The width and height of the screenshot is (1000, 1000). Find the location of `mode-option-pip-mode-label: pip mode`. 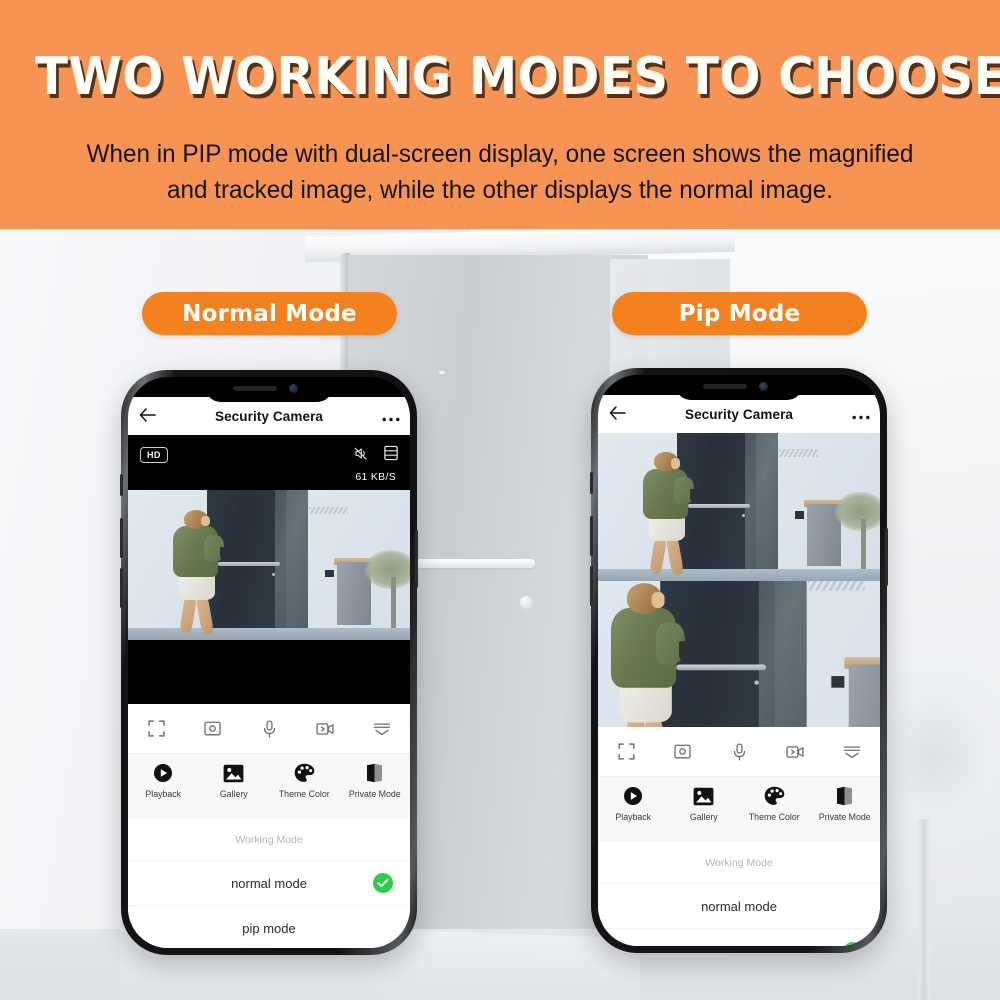

mode-option-pip-mode-label: pip mode is located at coordinates (738, 945).